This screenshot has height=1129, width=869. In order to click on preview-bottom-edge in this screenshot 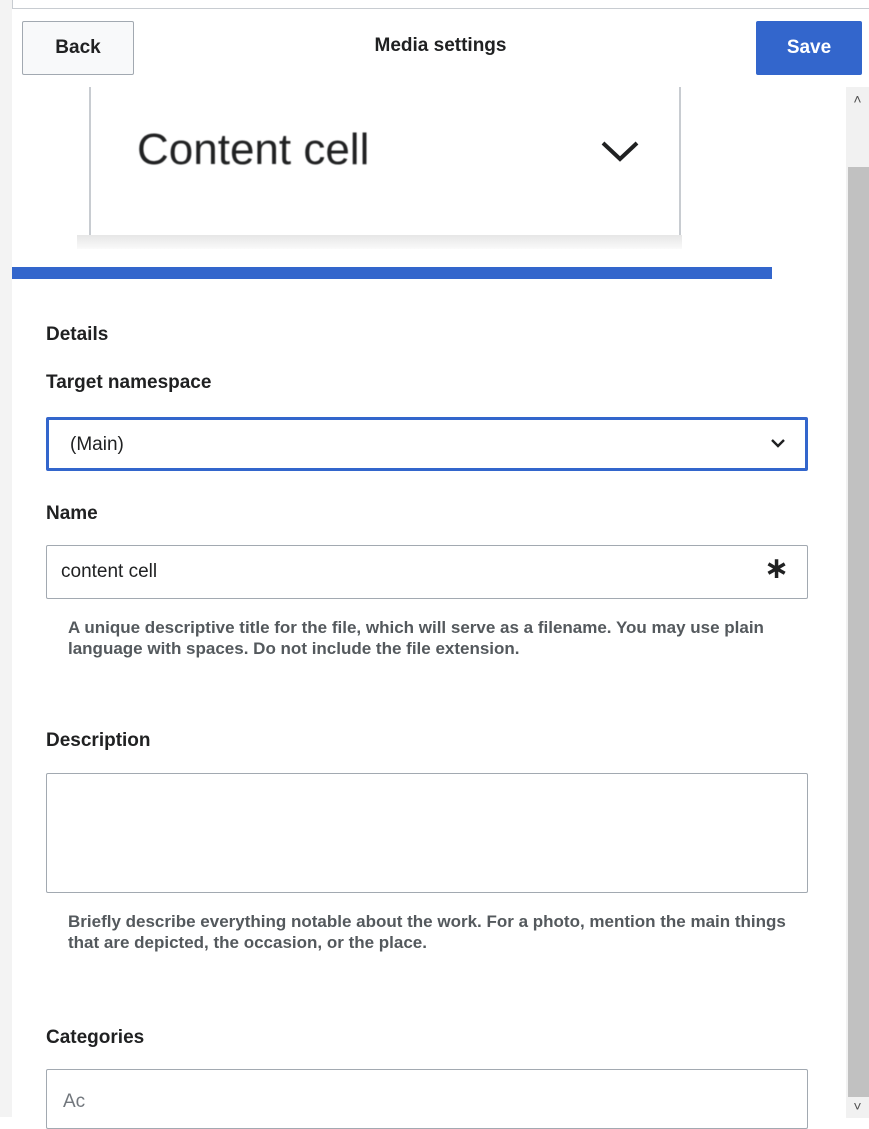, I will do `click(379, 242)`.